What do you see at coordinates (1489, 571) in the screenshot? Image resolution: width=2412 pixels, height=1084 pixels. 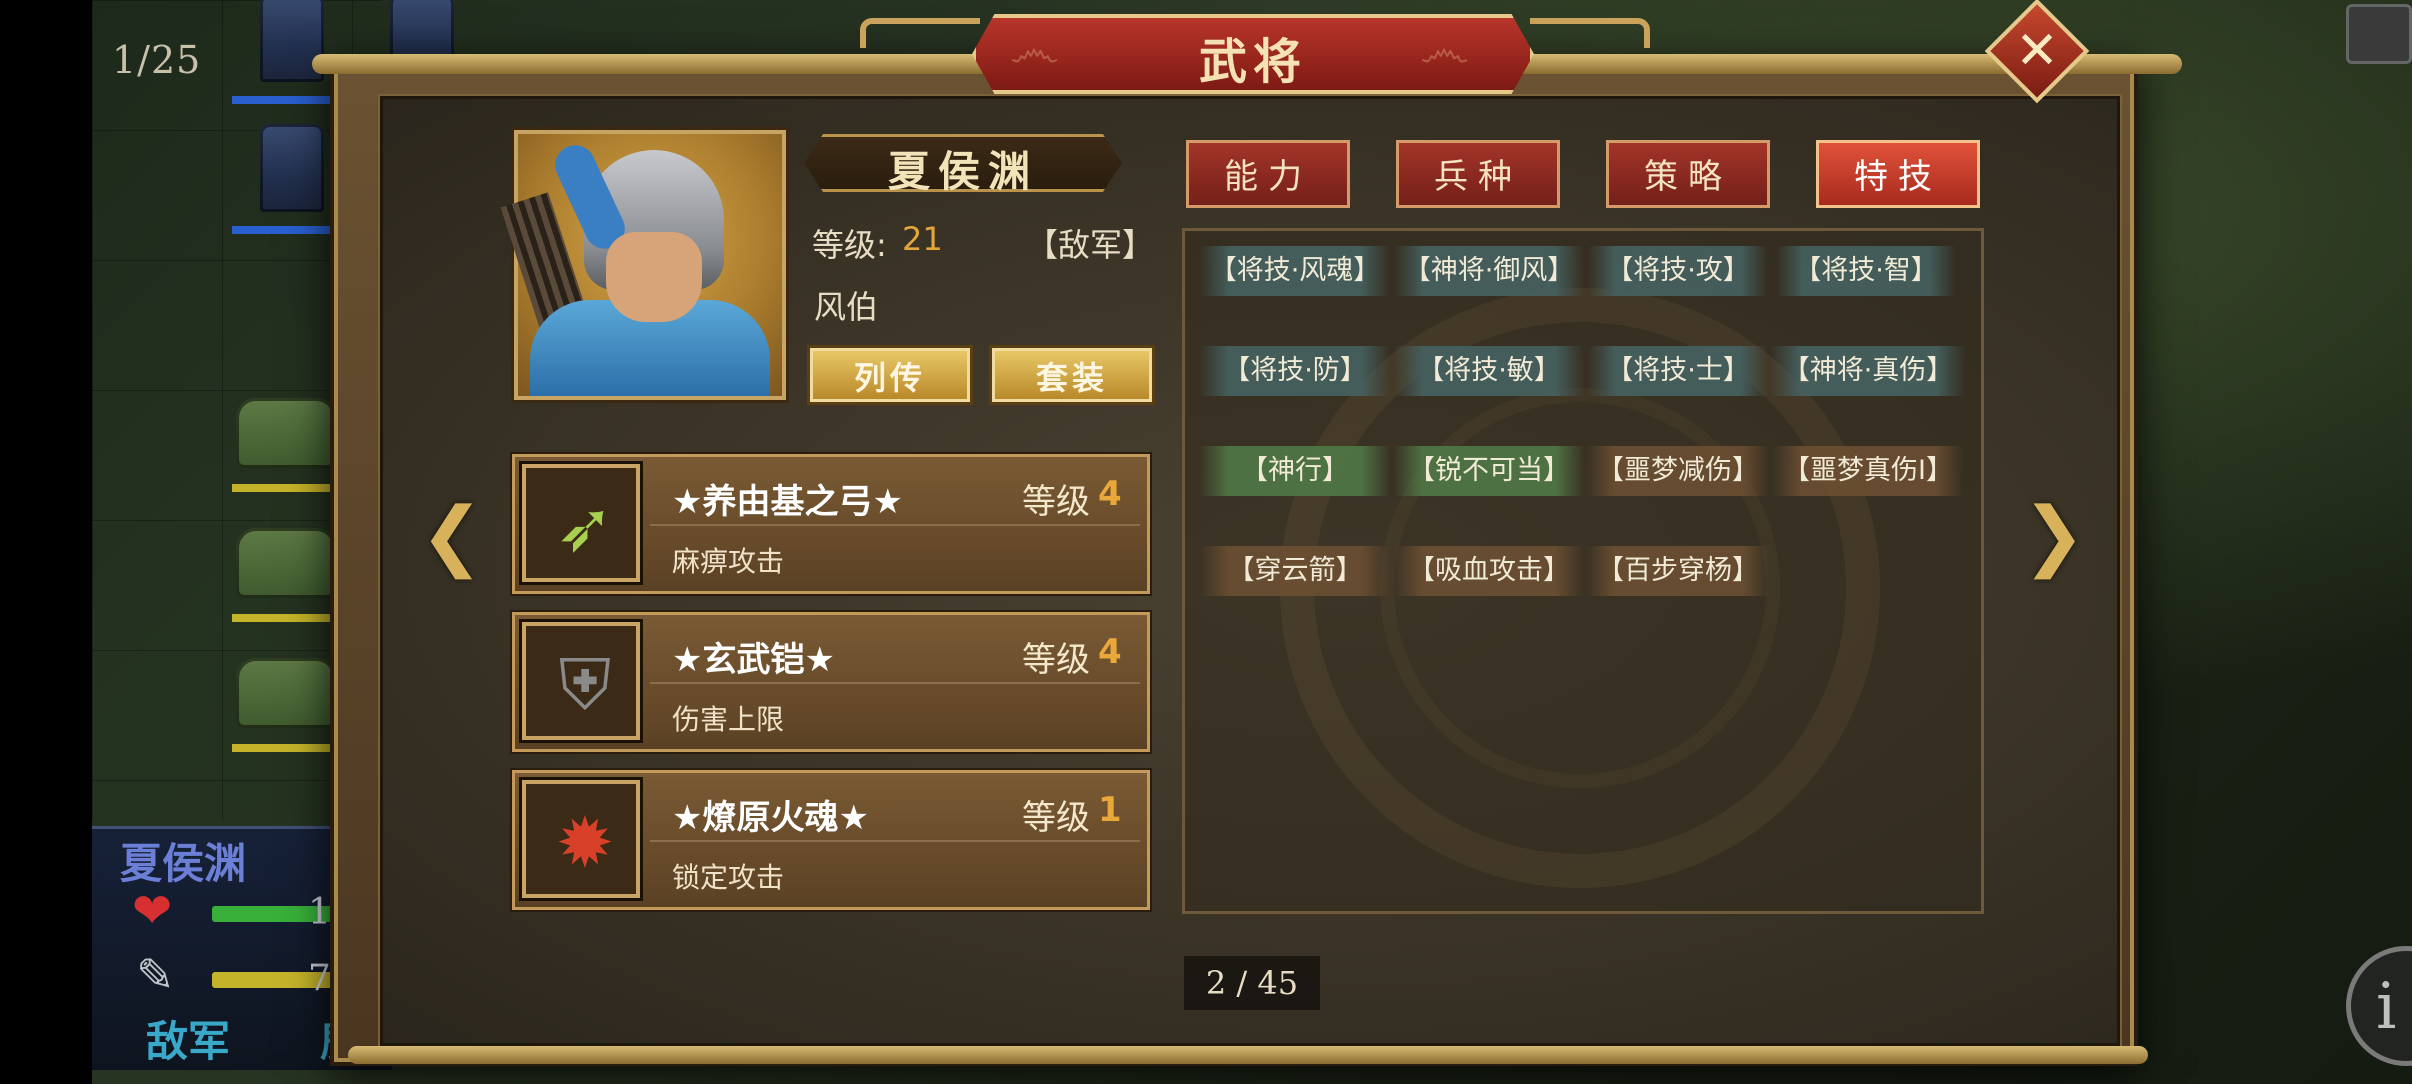 I see `skill-tag: 【吸血攻击】` at bounding box center [1489, 571].